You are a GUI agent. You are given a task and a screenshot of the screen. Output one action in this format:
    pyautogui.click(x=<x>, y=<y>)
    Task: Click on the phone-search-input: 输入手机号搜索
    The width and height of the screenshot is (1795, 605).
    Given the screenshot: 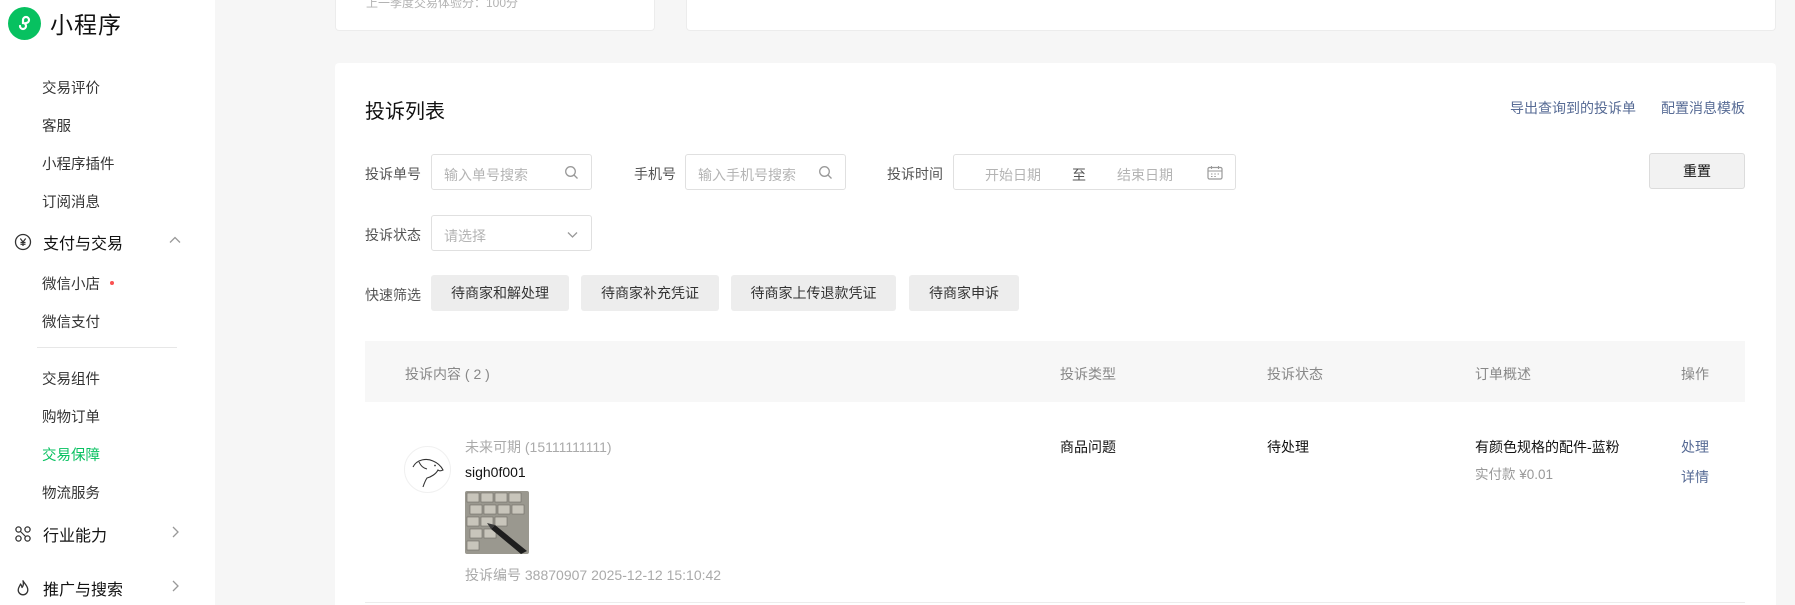 What is the action you would take?
    pyautogui.click(x=765, y=172)
    